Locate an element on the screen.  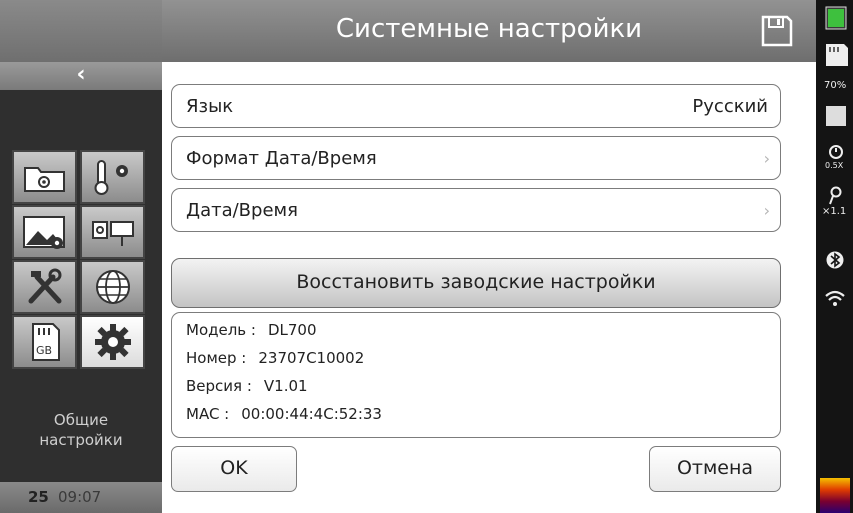
mac-value: 00:00:44:4C:52:33 is located at coordinates (311, 414).